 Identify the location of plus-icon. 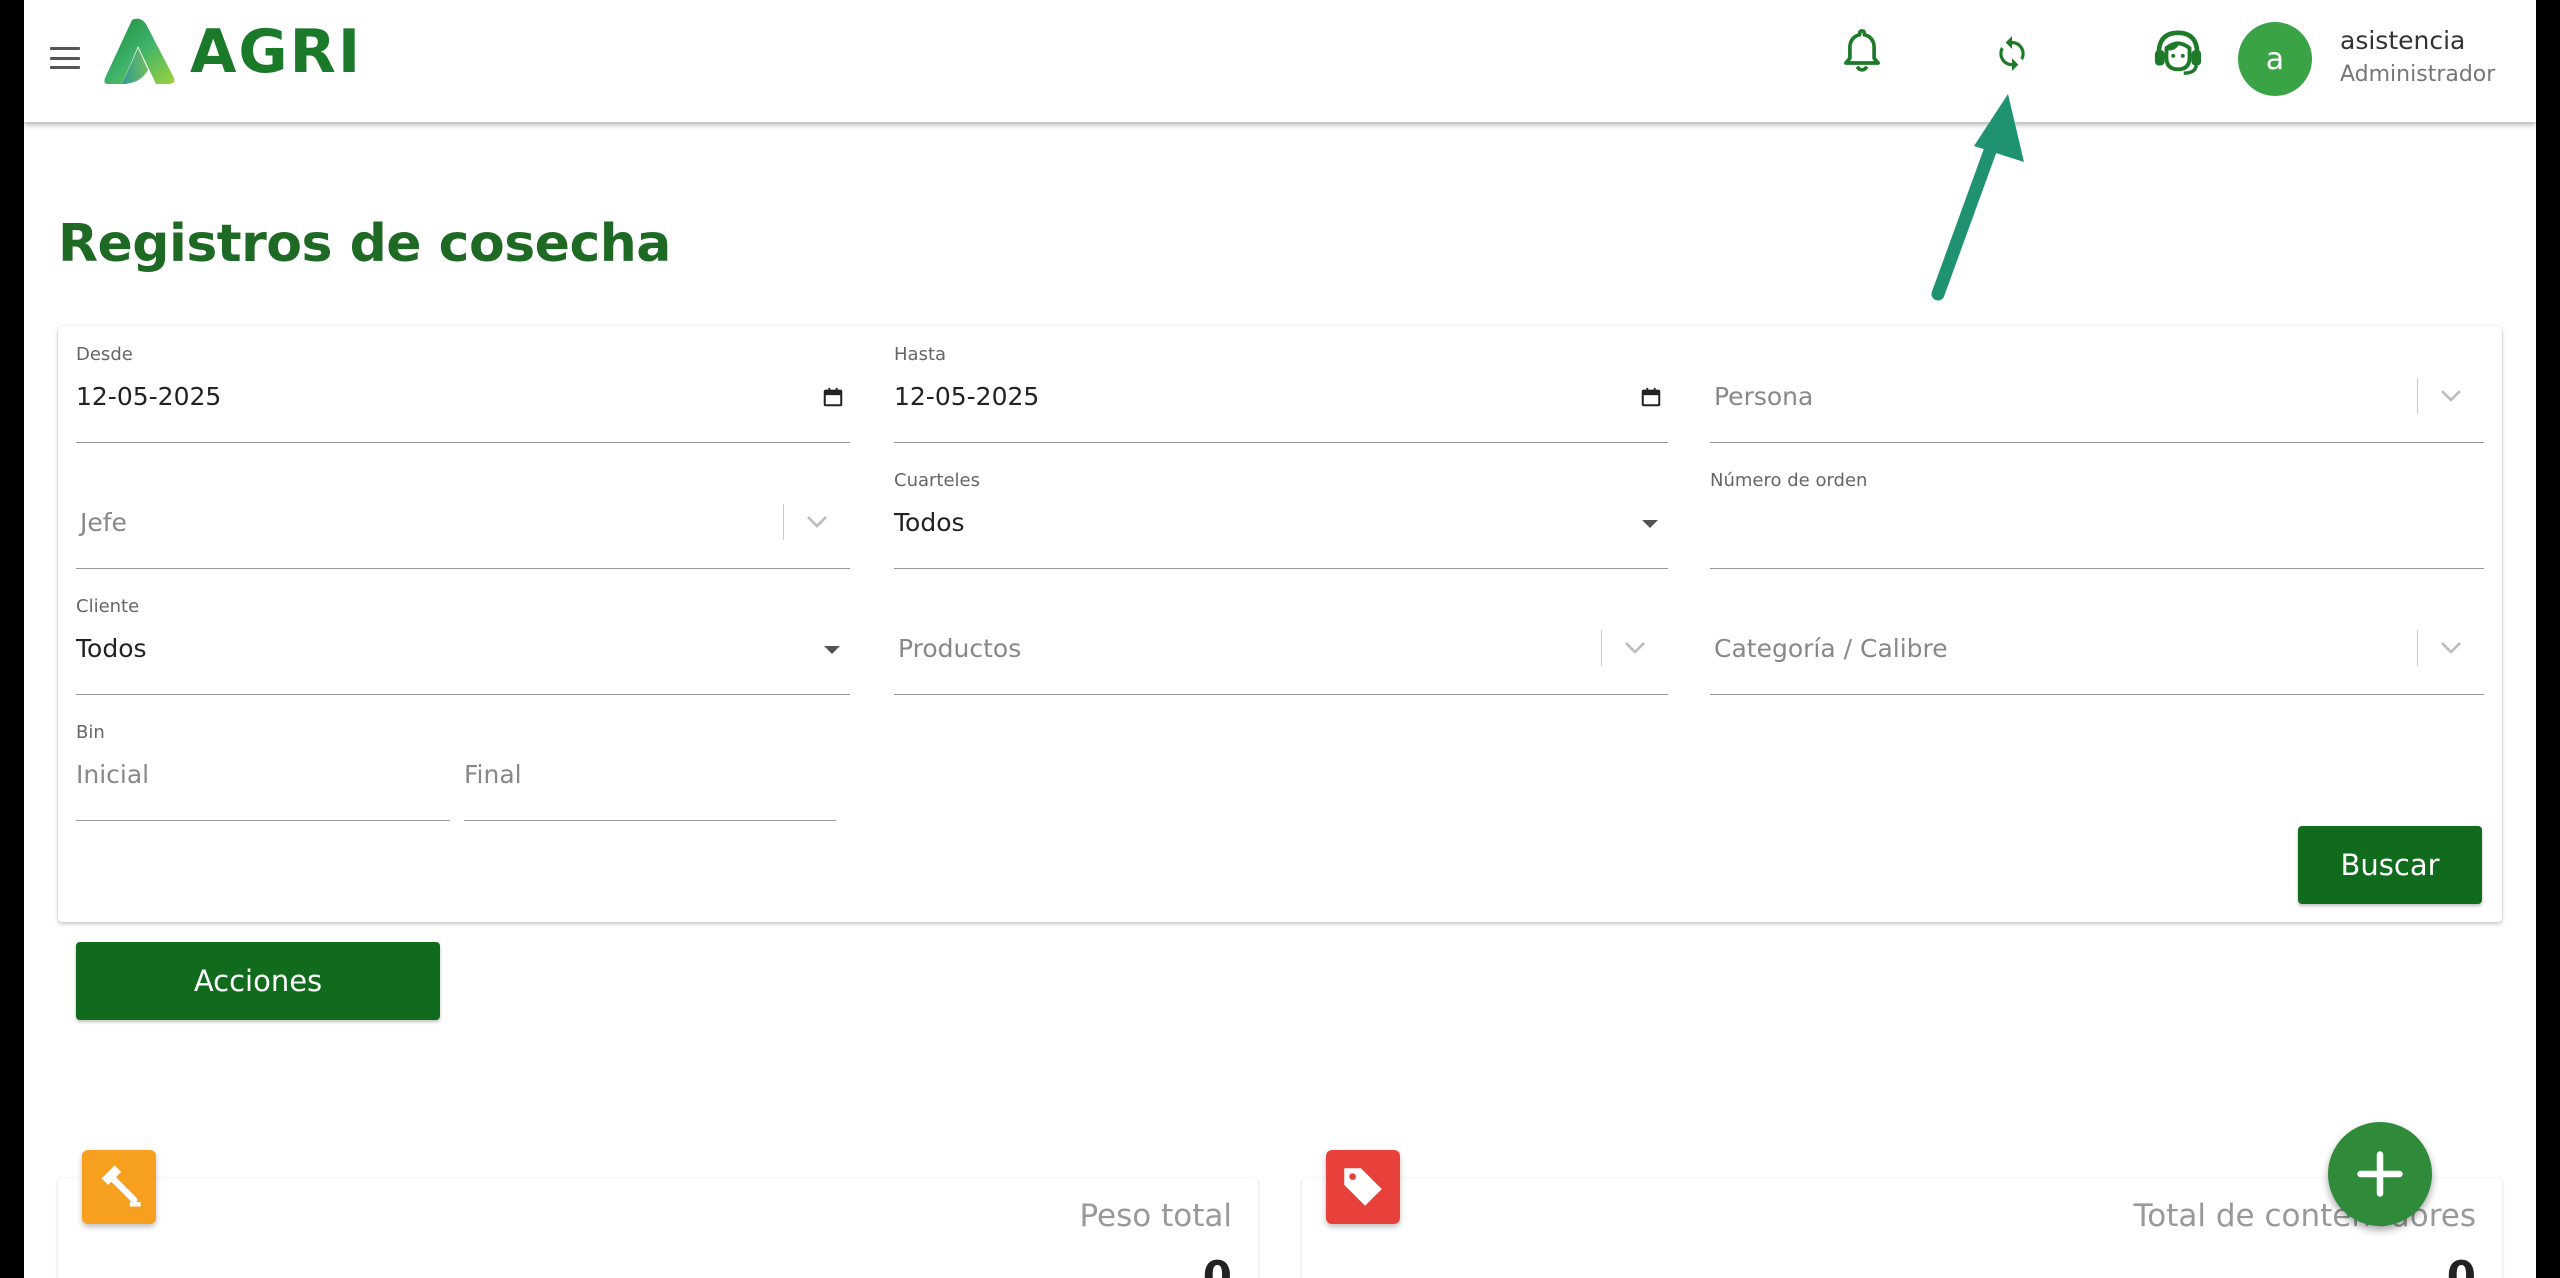
(2380, 1174).